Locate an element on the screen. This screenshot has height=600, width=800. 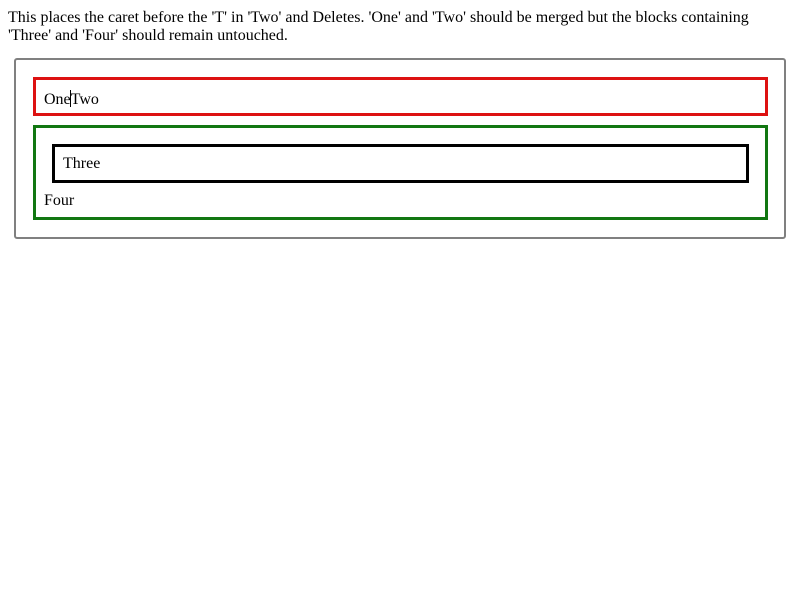
text-one: One is located at coordinates (57, 99).